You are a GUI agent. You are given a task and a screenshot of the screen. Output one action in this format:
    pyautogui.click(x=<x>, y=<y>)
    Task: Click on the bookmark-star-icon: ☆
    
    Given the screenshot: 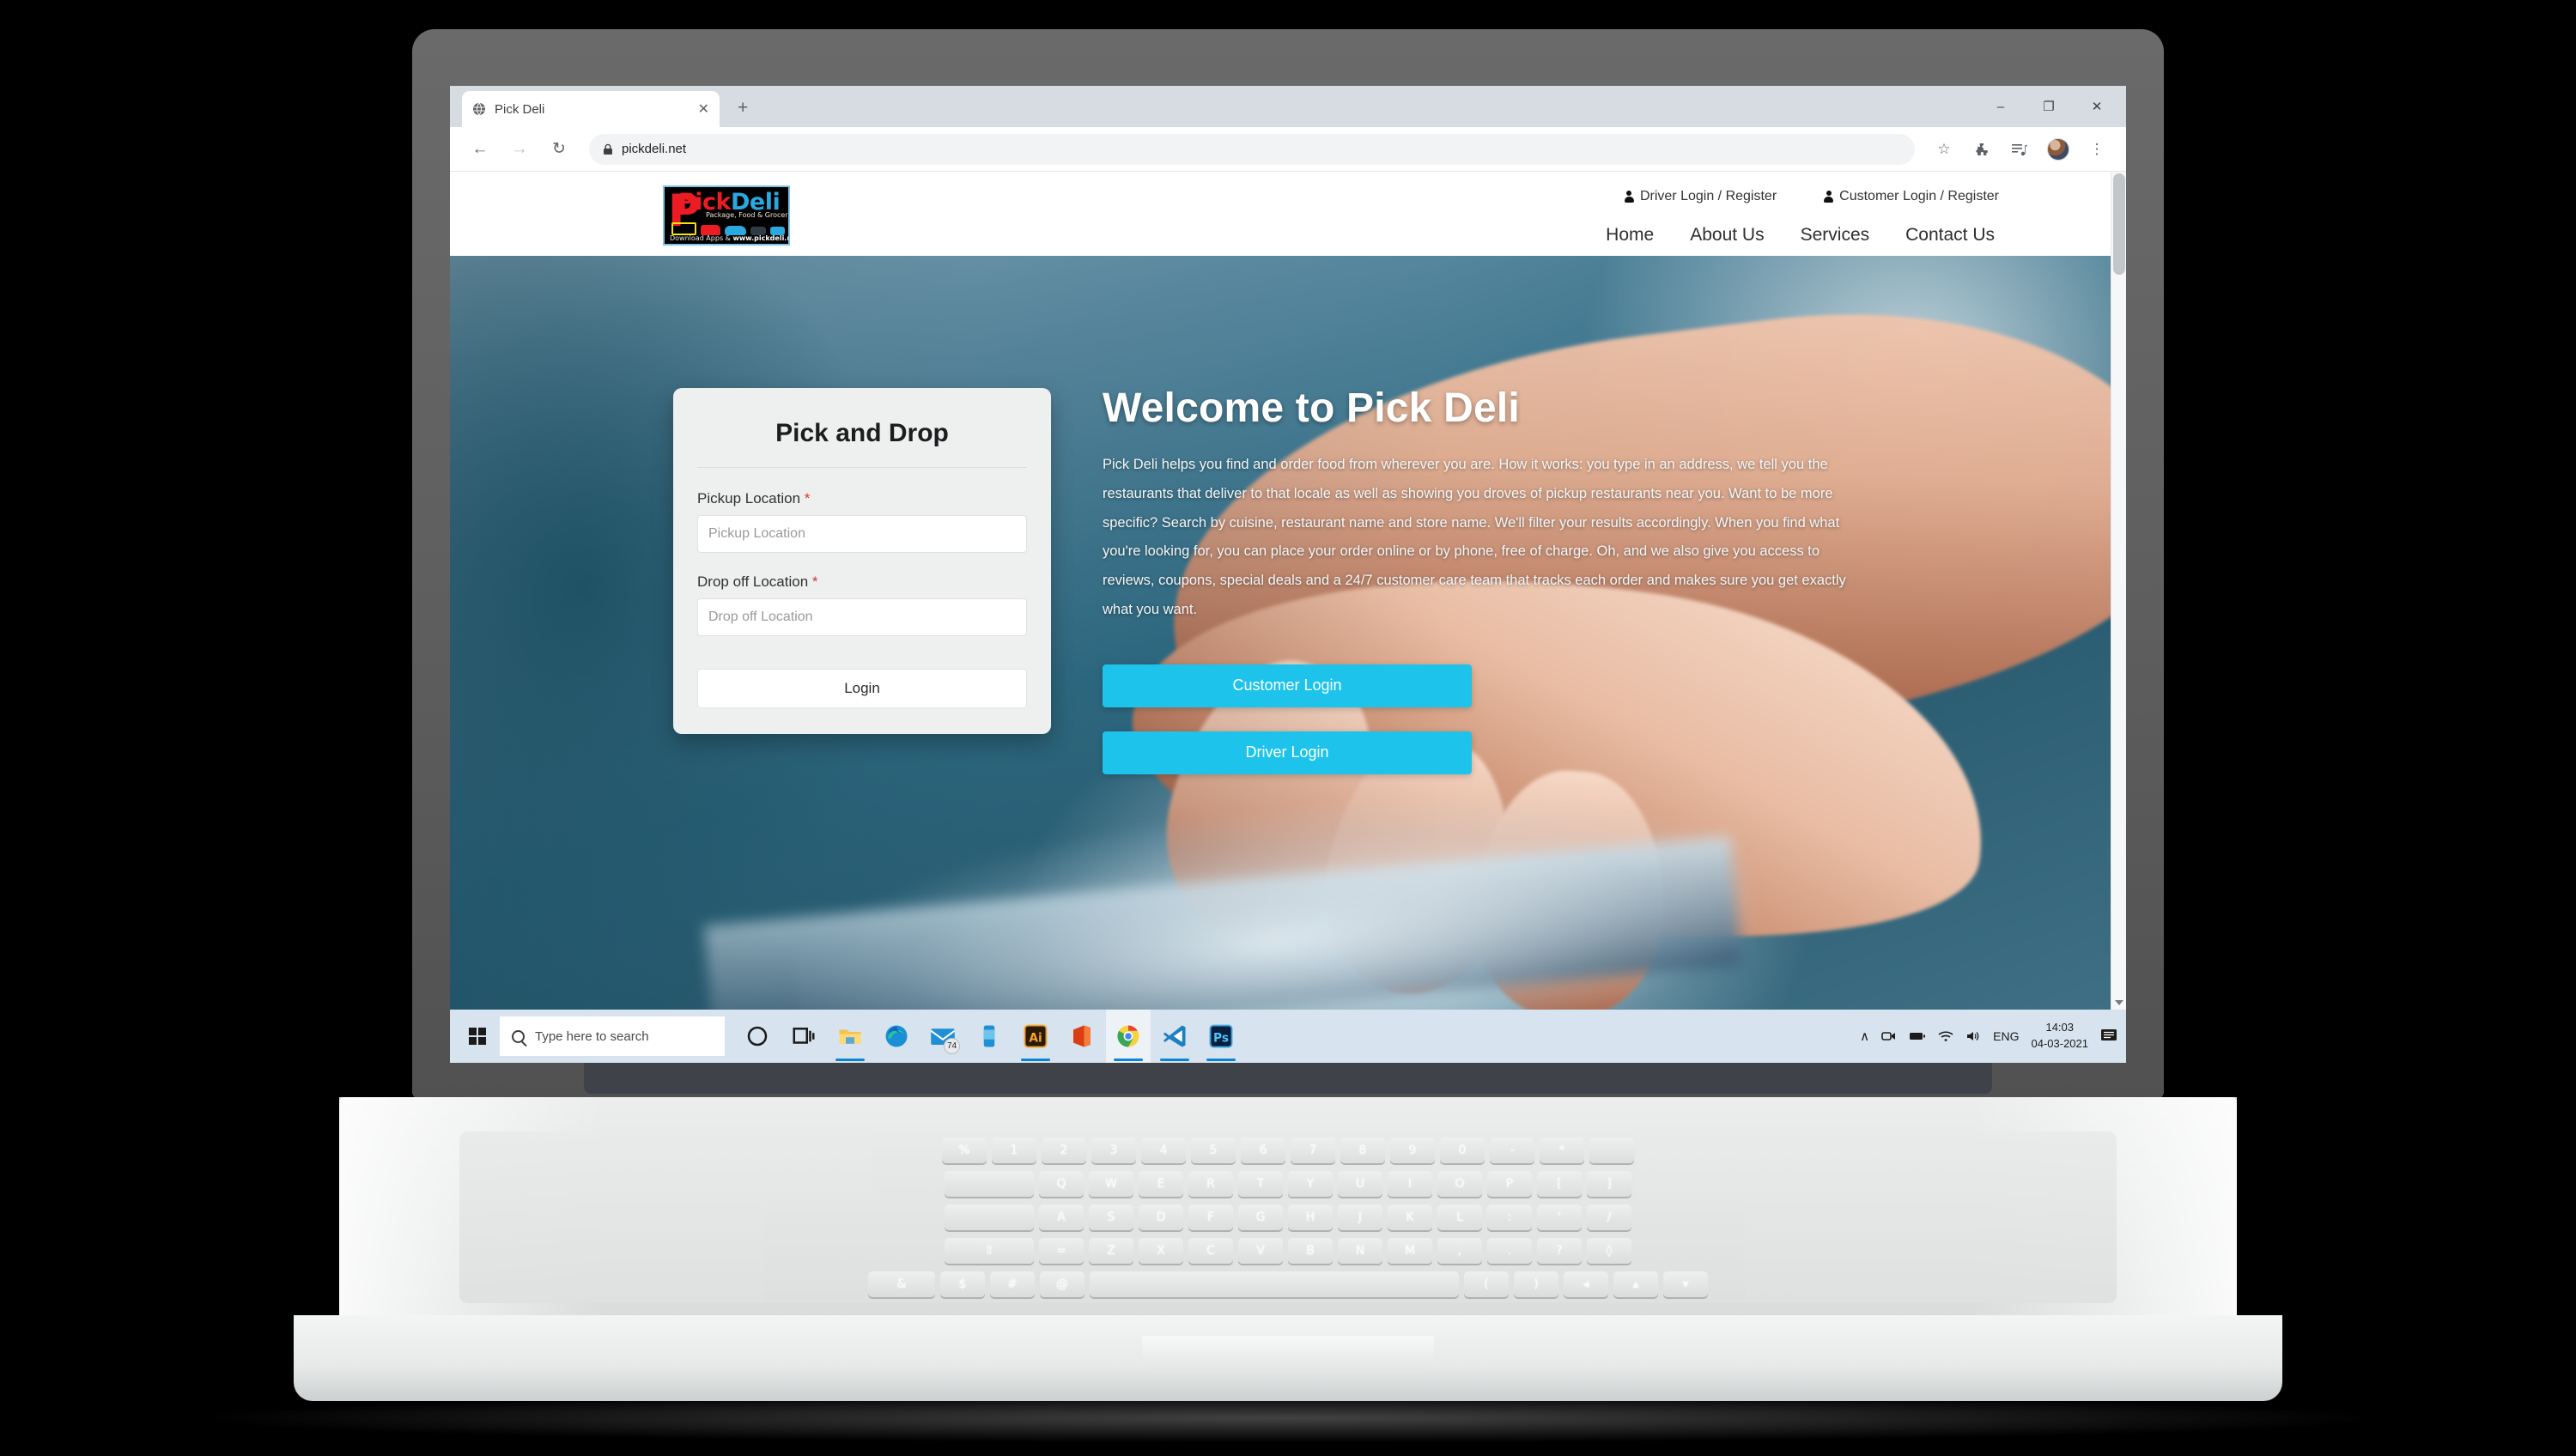 What is the action you would take?
    pyautogui.click(x=1944, y=150)
    